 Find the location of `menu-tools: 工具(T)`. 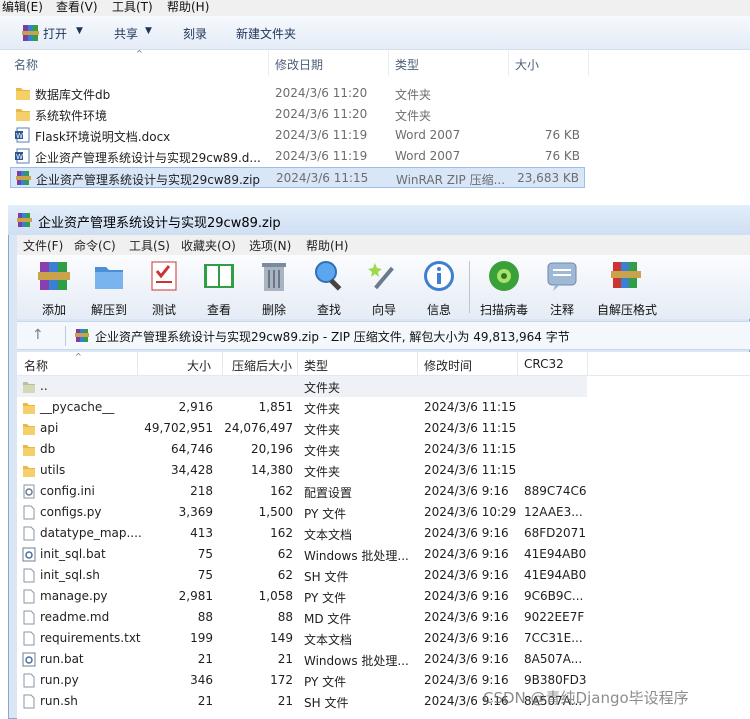

menu-tools: 工具(T) is located at coordinates (132, 7).